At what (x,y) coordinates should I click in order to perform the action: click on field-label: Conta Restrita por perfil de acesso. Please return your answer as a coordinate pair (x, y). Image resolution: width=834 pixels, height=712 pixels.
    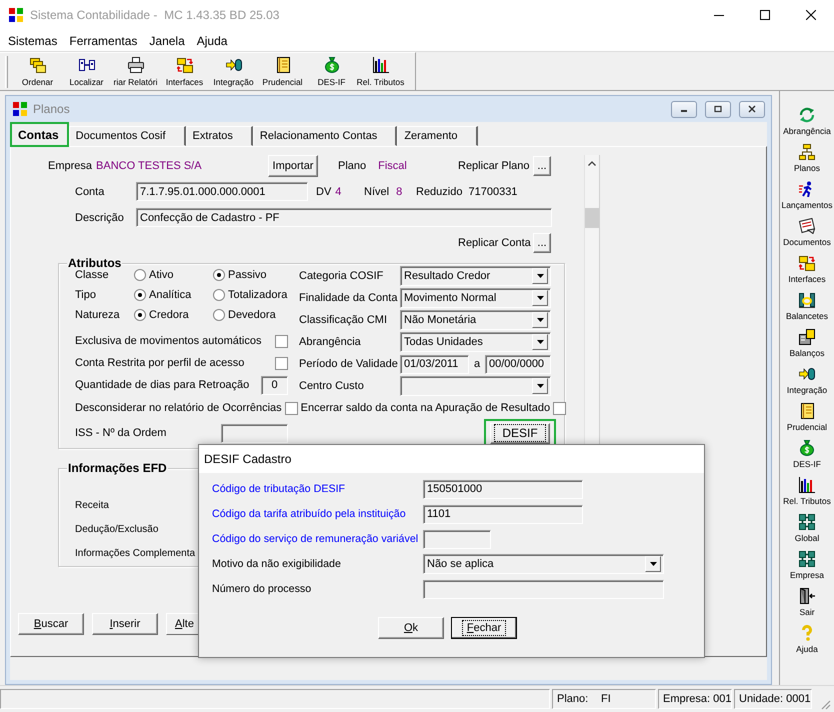
    Looking at the image, I should click on (159, 363).